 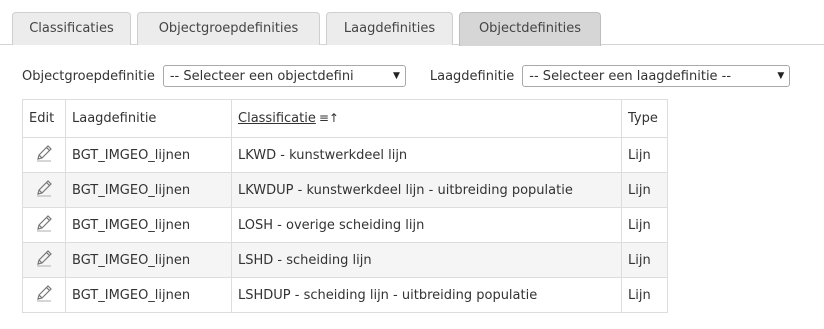 I want to click on laagdefinitie-select-value: -- Selecteer een laagdefinitie --, so click(x=630, y=76).